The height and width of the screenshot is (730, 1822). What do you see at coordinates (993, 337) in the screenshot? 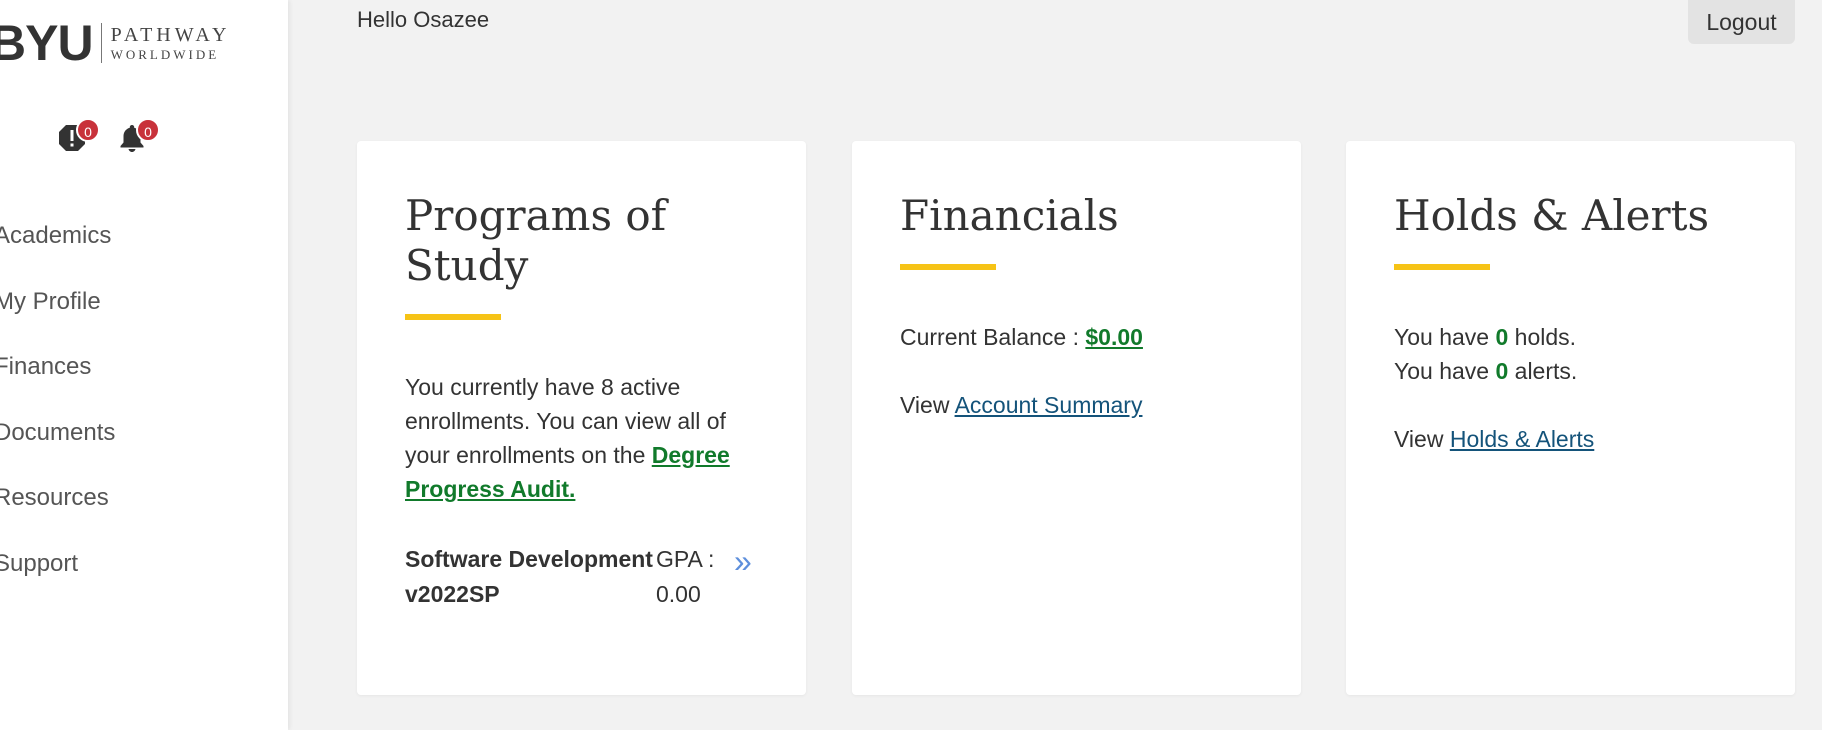
I see `balance-label: Current Balance :` at bounding box center [993, 337].